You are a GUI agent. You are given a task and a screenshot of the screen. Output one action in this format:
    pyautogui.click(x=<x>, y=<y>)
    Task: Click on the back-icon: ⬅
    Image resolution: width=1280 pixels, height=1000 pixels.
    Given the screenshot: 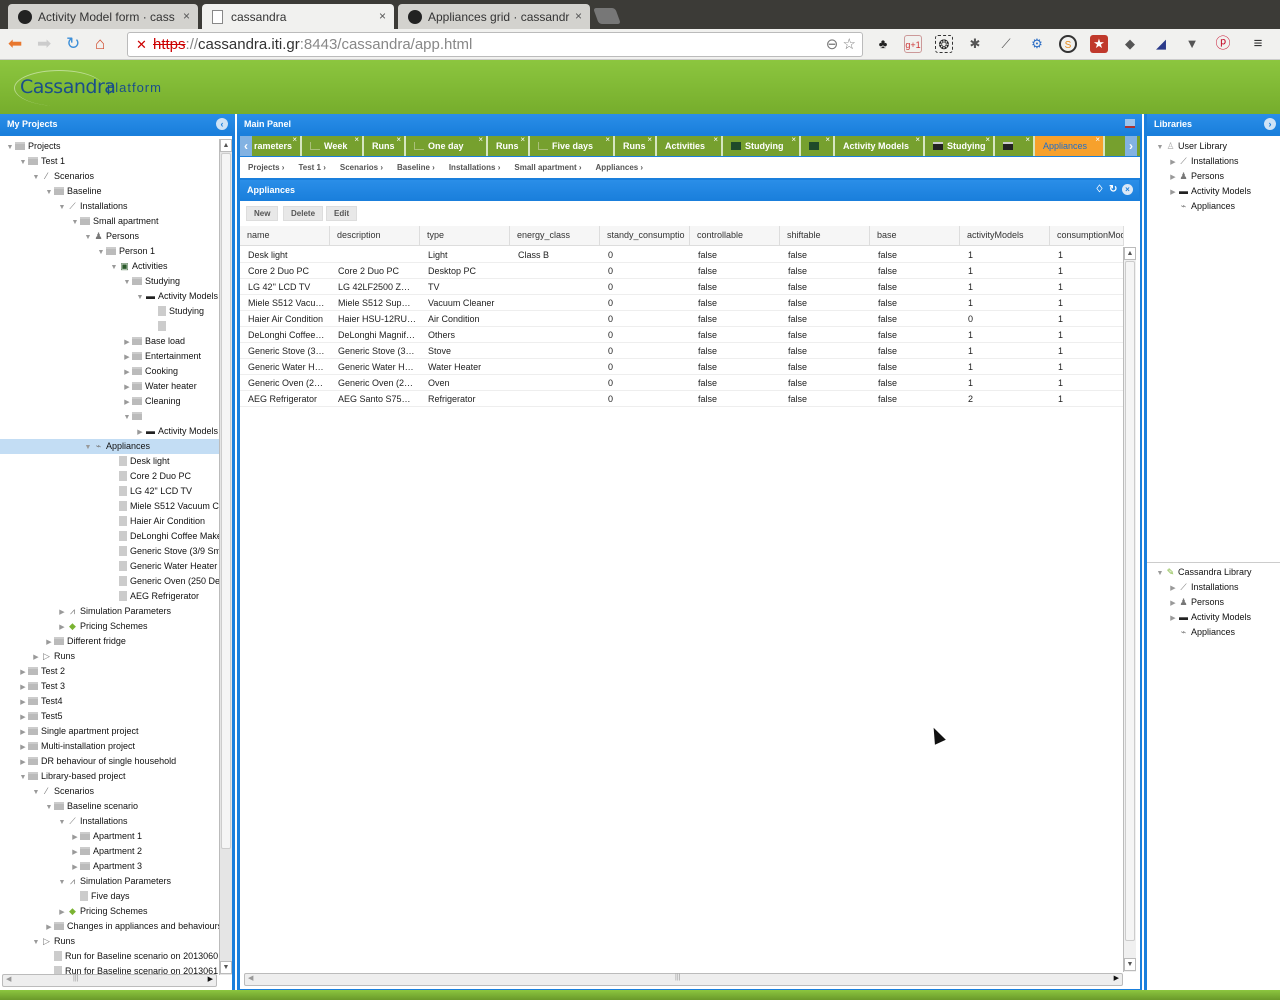 What is the action you would take?
    pyautogui.click(x=15, y=44)
    